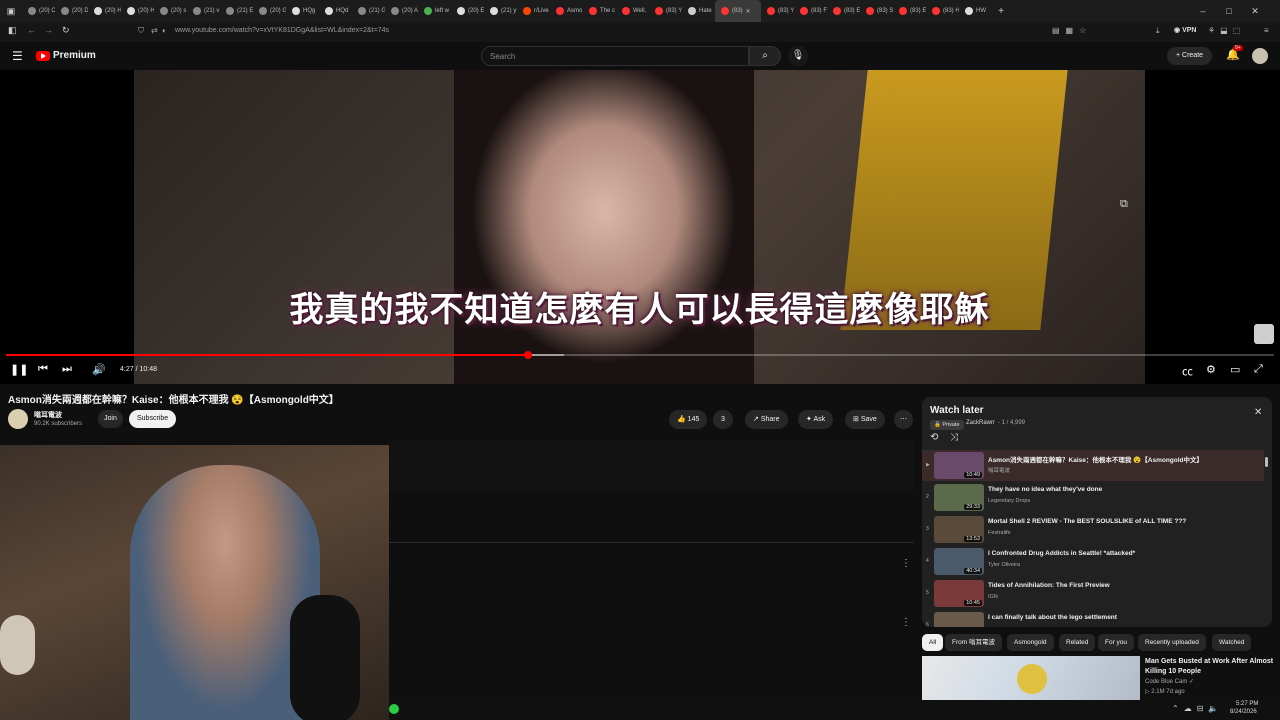 This screenshot has height=720, width=1280. What do you see at coordinates (798, 56) in the screenshot?
I see `microphone-icon: 🎙` at bounding box center [798, 56].